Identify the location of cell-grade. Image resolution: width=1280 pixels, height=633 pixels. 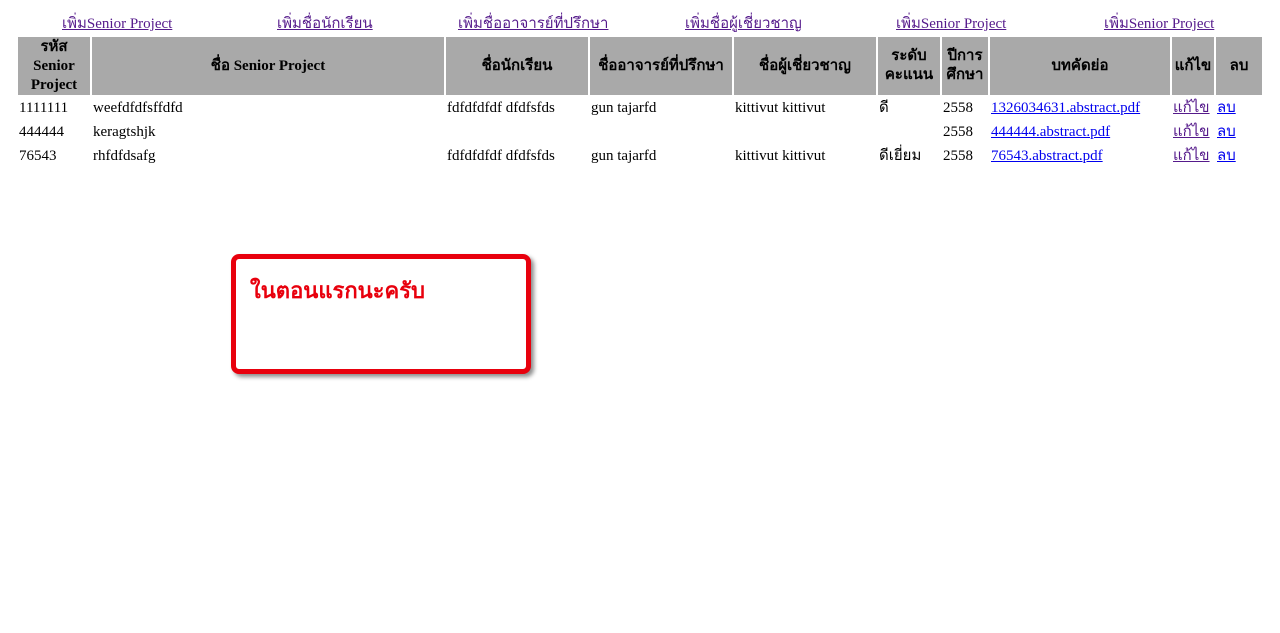
(909, 132).